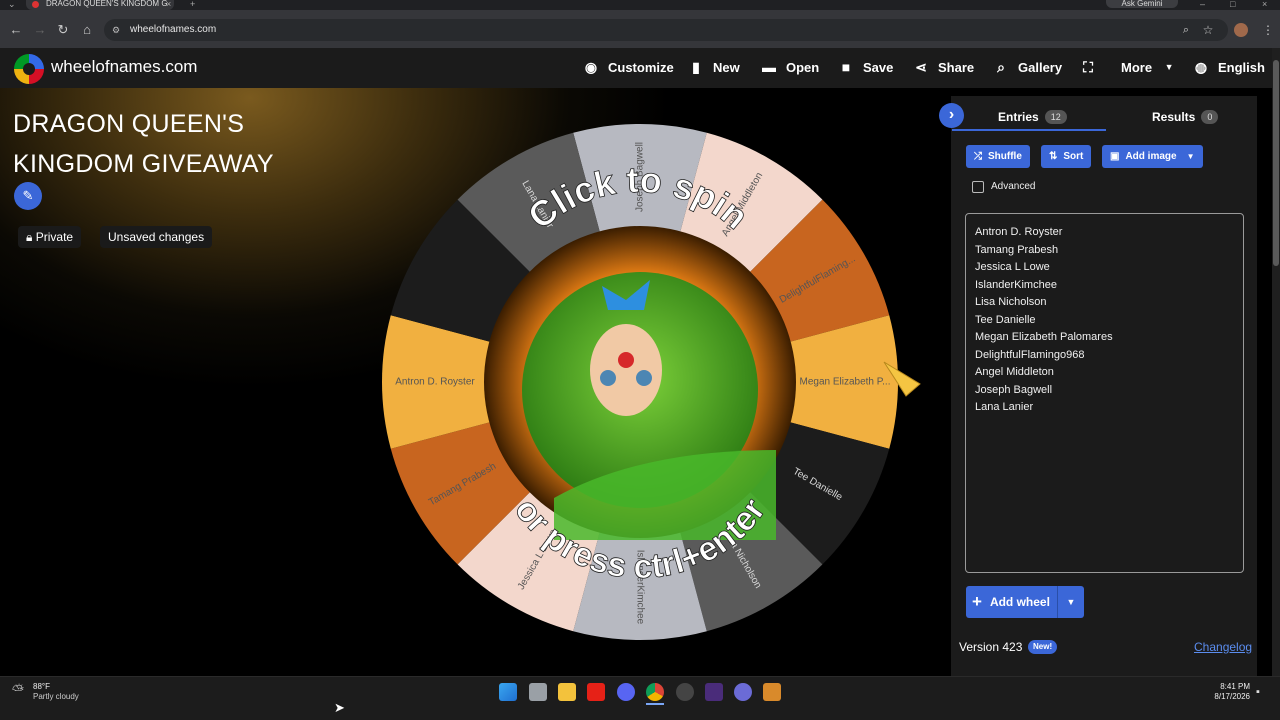 Image resolution: width=1280 pixels, height=720 pixels. What do you see at coordinates (87, 30) in the screenshot?
I see `home-icon: ⌂` at bounding box center [87, 30].